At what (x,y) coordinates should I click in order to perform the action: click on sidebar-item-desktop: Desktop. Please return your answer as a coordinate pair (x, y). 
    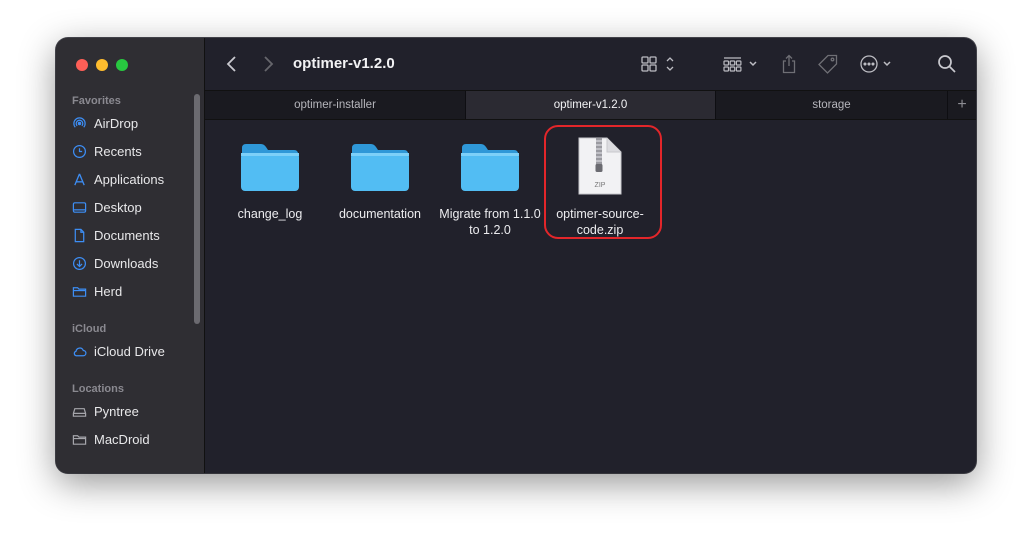
    Looking at the image, I should click on (132, 207).